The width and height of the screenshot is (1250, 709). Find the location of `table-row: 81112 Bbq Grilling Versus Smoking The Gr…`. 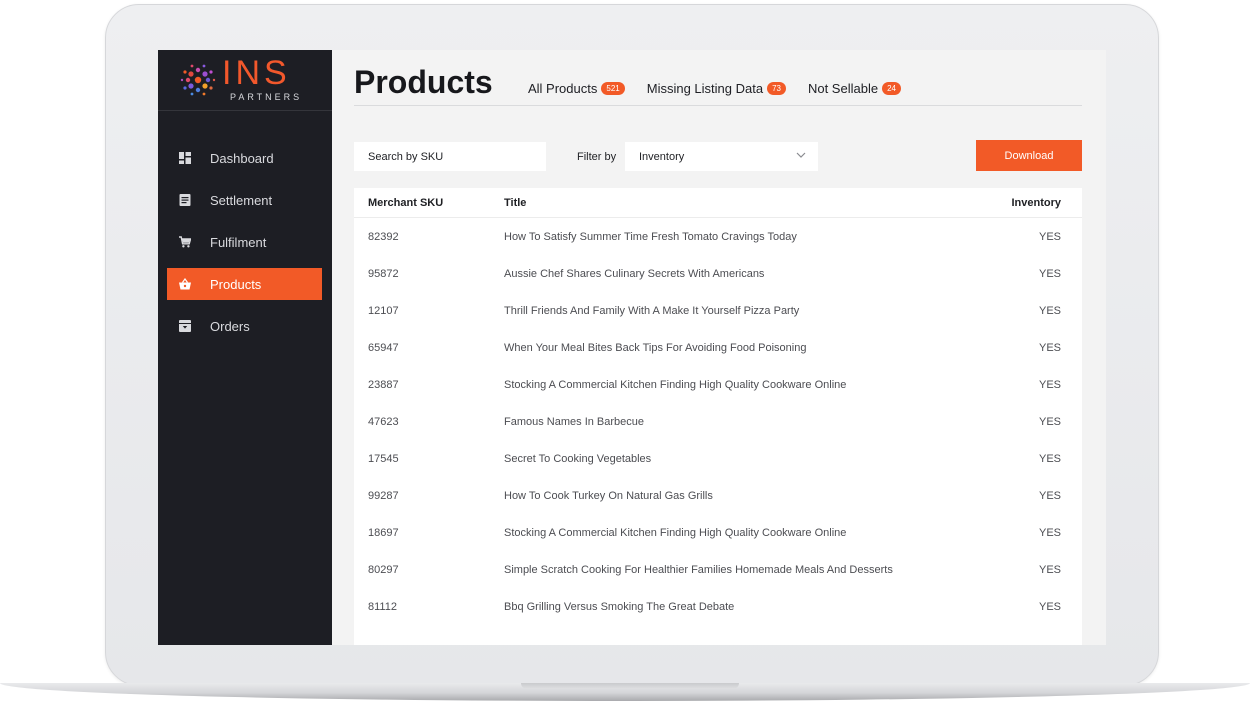

table-row: 81112 Bbq Grilling Versus Smoking The Gr… is located at coordinates (718, 606).